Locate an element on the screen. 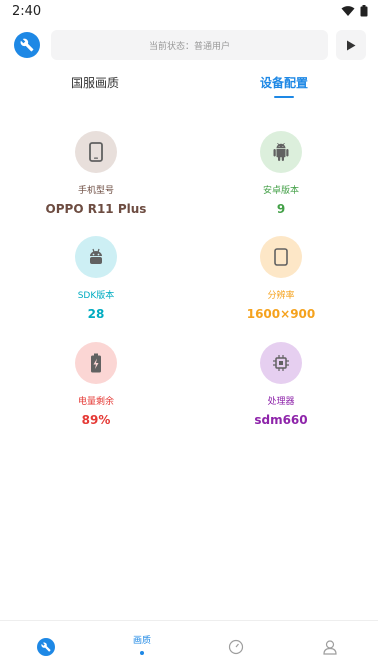 The height and width of the screenshot is (672, 378). tab-bar: 国服画质 设备配置 is located at coordinates (189, 85).